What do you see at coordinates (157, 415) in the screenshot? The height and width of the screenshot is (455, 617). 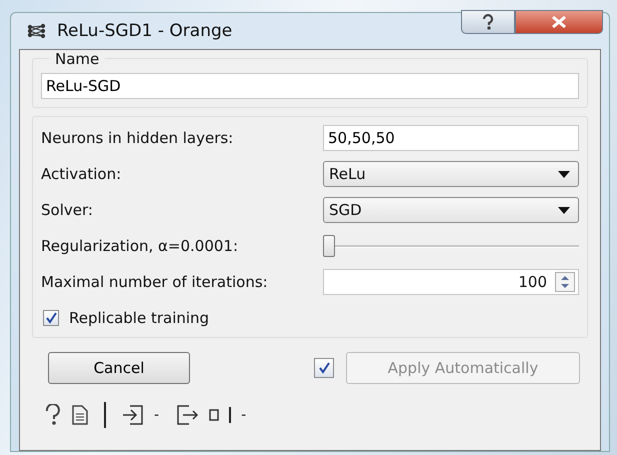 I see `input-summary: -` at bounding box center [157, 415].